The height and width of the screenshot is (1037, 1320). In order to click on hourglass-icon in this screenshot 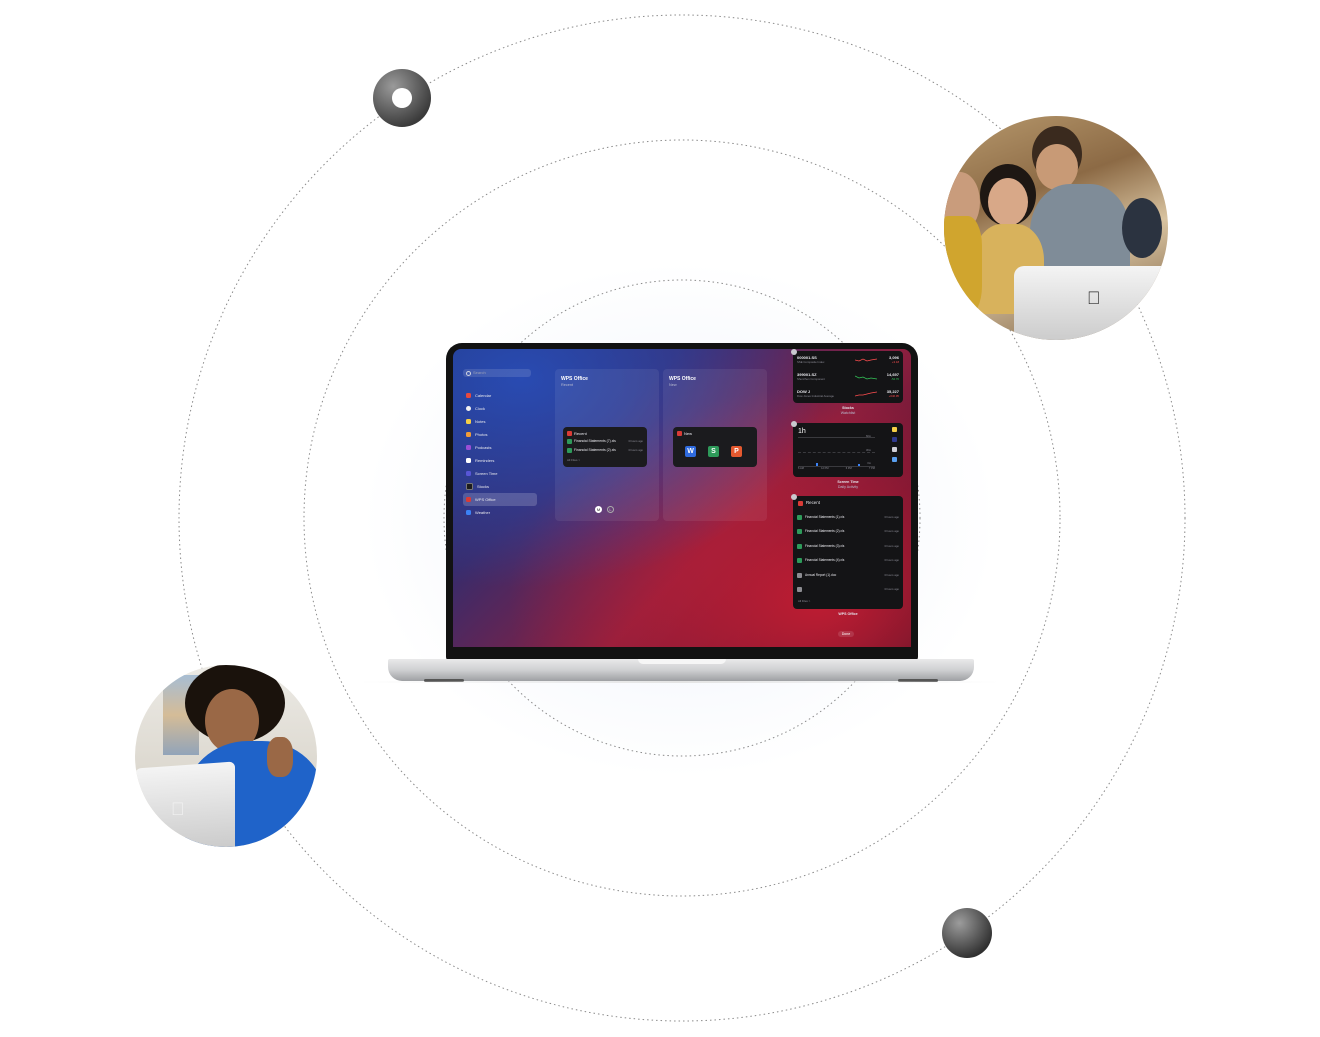, I will do `click(468, 473)`.